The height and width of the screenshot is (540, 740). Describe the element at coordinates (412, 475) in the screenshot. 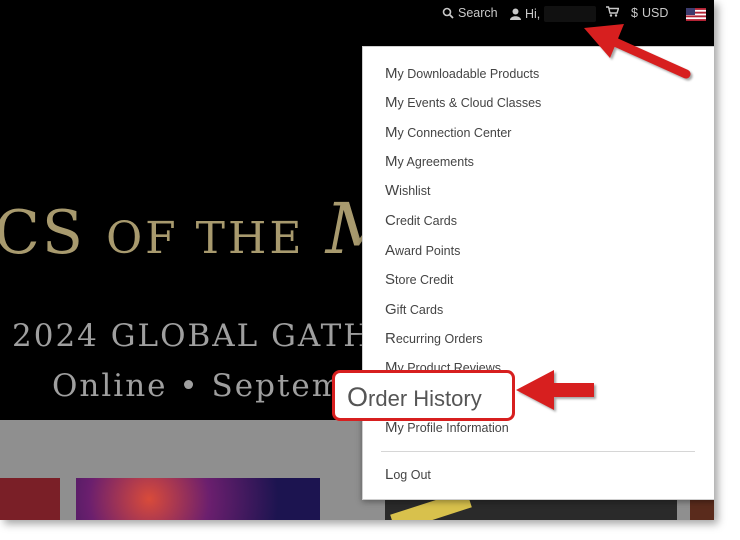

I see `menu-item-label: og Out` at that location.